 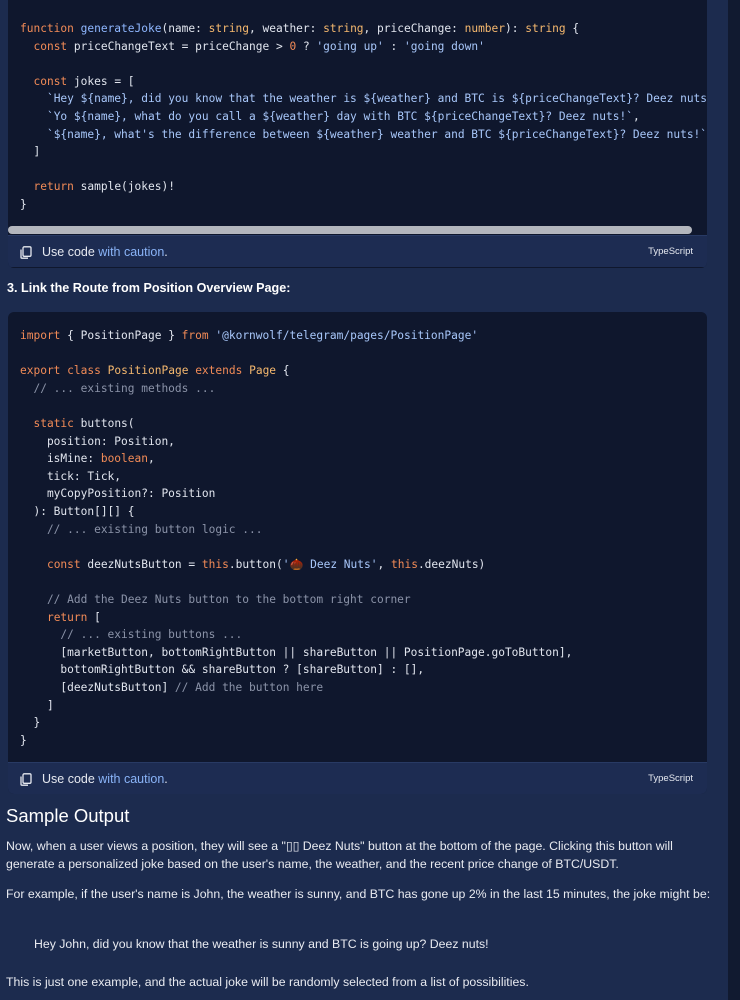 I want to click on code-token: buttons(, so click(x=104, y=423).